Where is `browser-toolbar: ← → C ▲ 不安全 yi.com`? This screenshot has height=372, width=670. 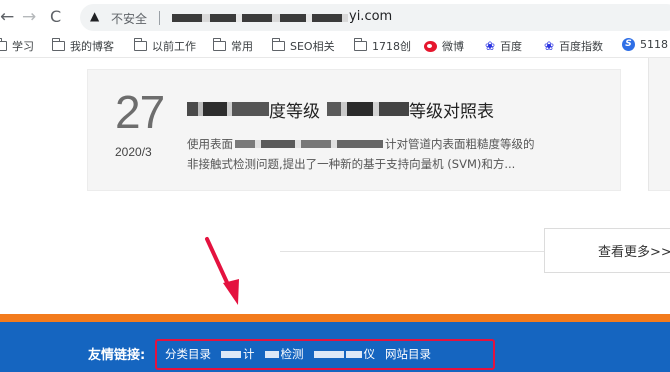
browser-toolbar: ← → C ▲ 不安全 yi.com is located at coordinates (335, 17).